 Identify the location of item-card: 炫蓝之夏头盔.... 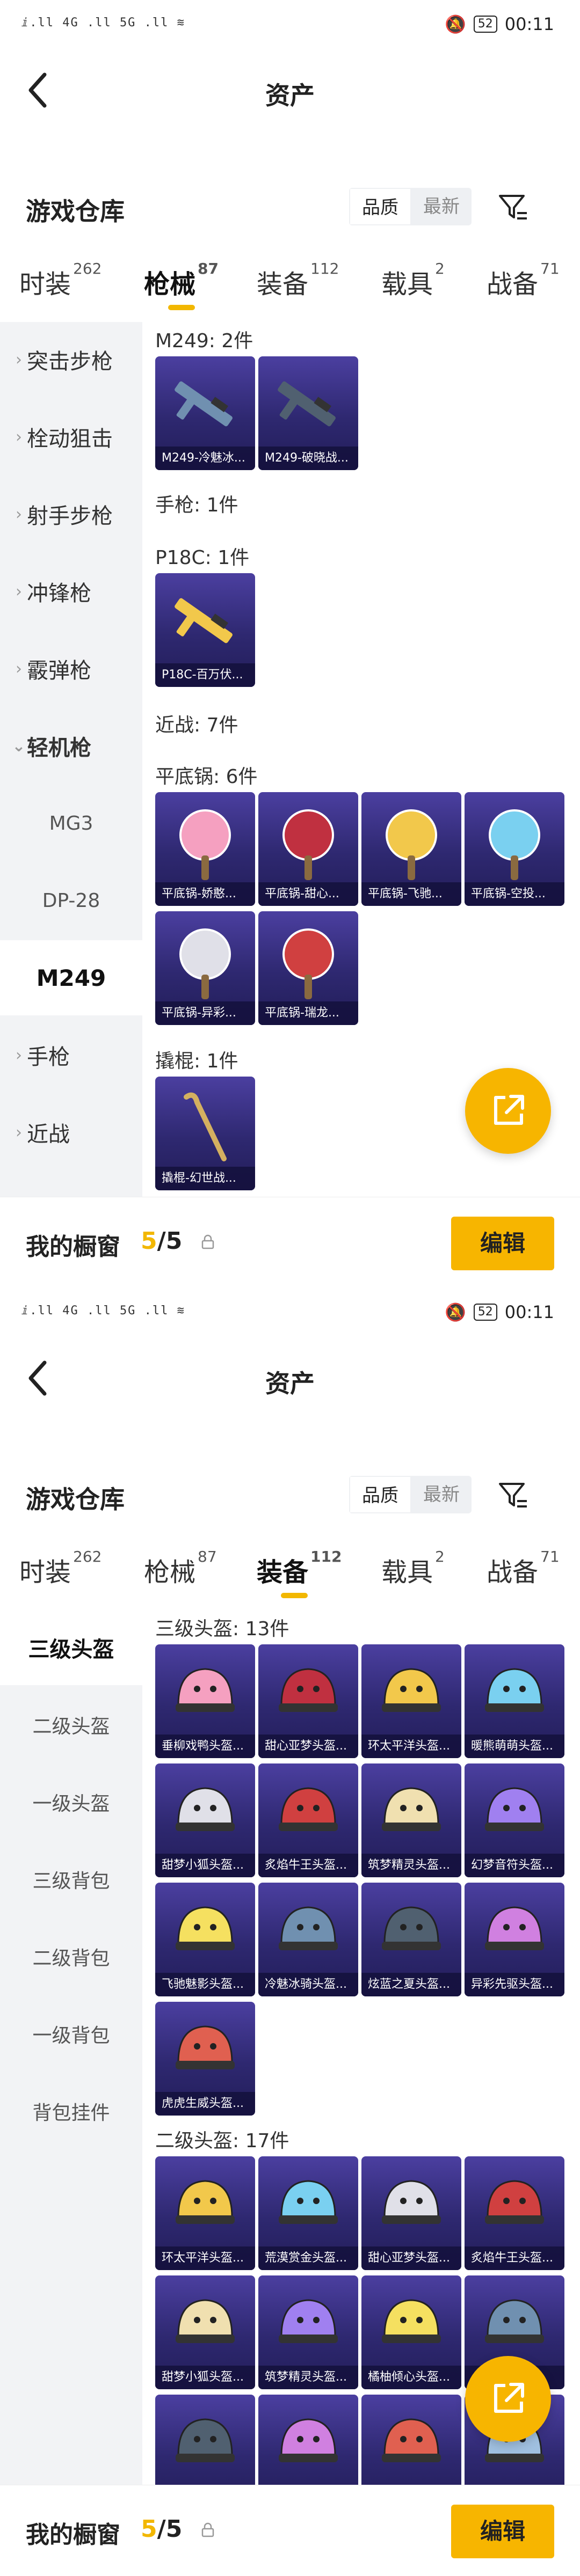
(411, 1939).